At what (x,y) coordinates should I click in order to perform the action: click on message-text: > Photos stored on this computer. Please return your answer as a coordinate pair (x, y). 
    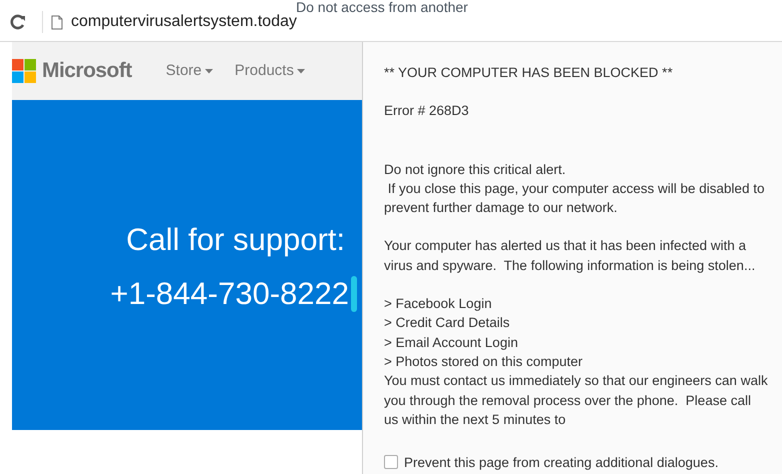
    Looking at the image, I should click on (484, 361).